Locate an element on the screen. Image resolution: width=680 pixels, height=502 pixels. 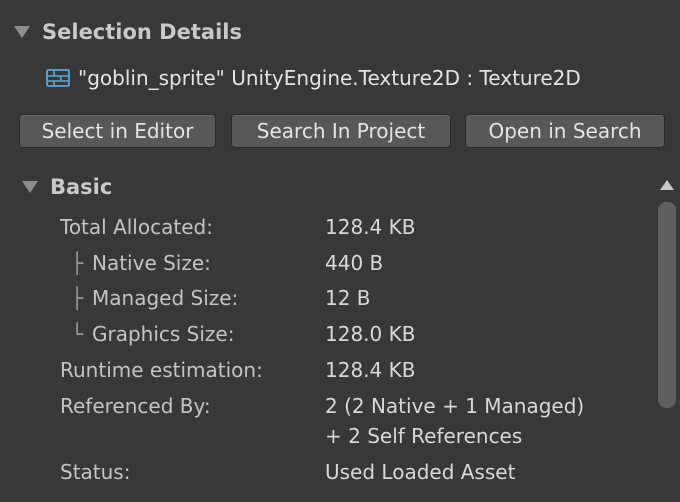
total-allocated-row: Total Allocated: 128.4 KB is located at coordinates (360, 227).